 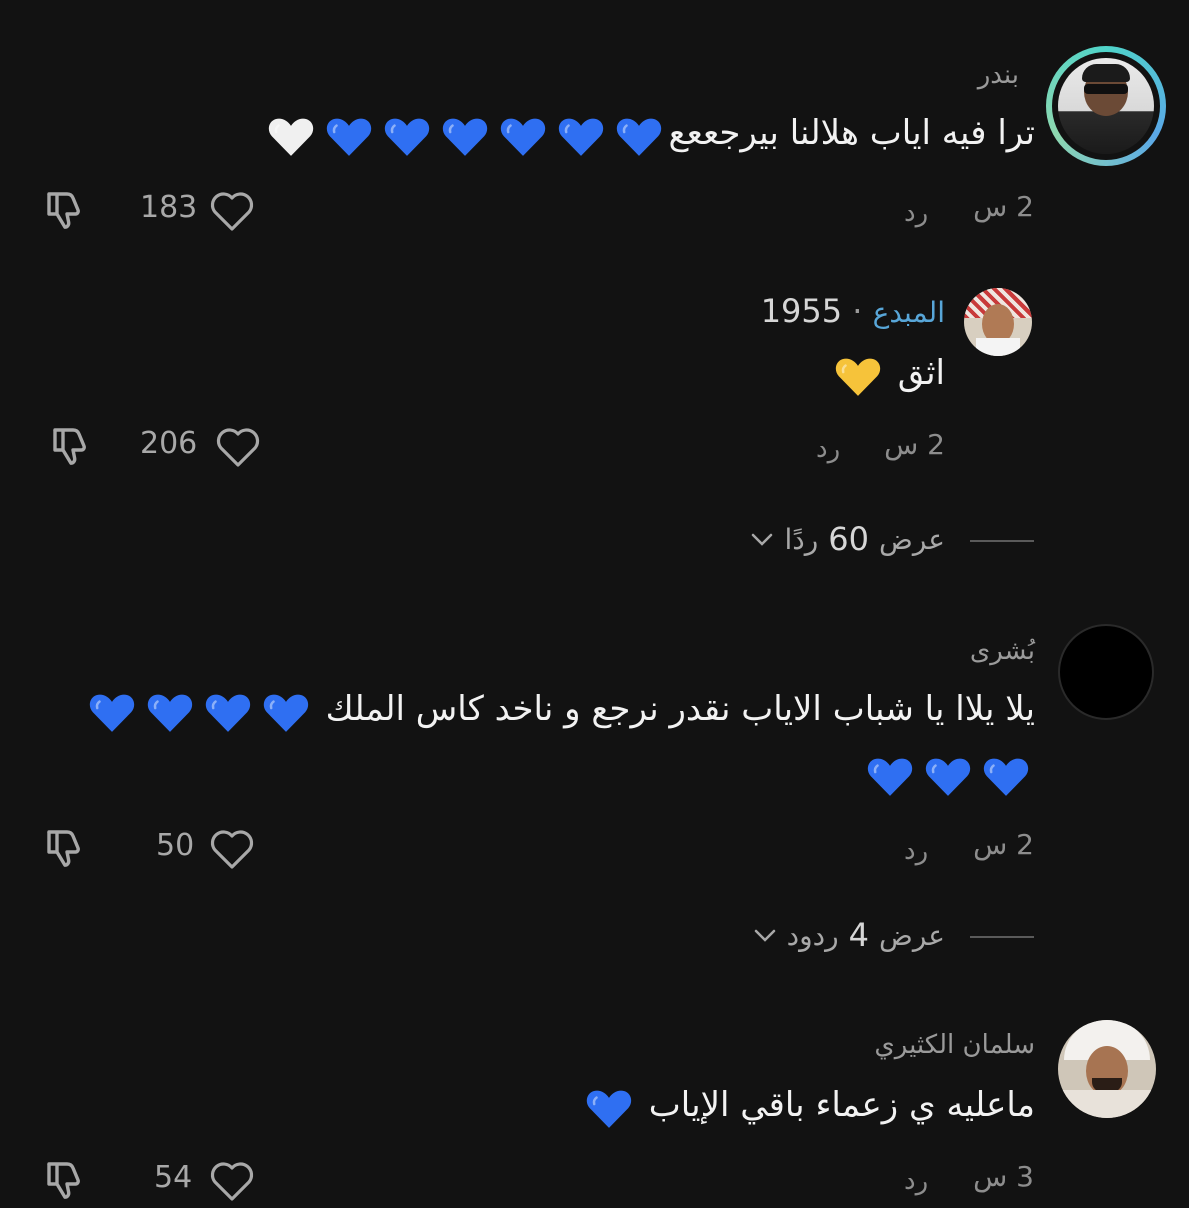 What do you see at coordinates (801, 539) in the screenshot?
I see `view-replies-suffix: ردًا` at bounding box center [801, 539].